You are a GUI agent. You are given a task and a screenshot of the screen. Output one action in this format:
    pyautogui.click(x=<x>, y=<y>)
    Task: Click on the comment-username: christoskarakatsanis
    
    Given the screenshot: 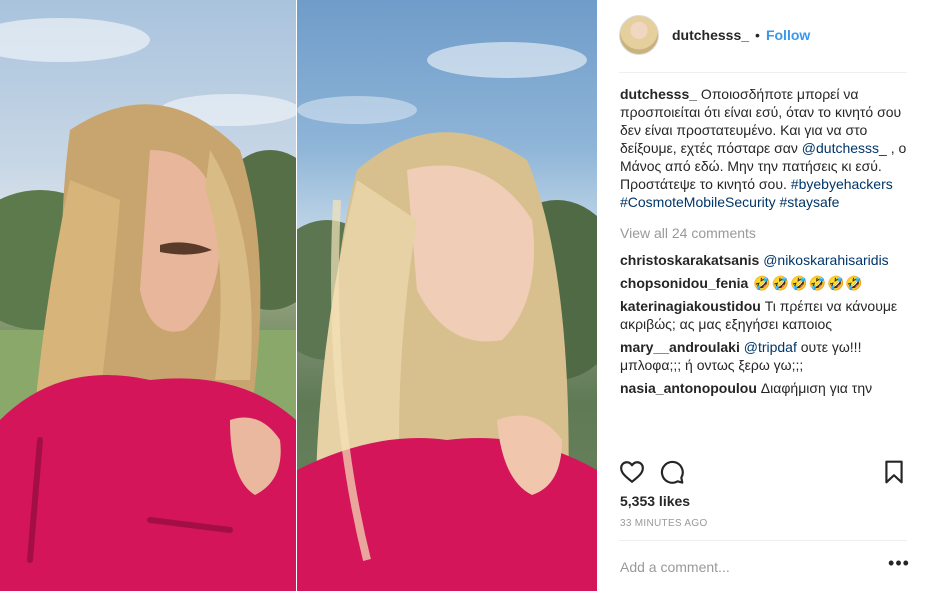 What is the action you would take?
    pyautogui.click(x=689, y=260)
    